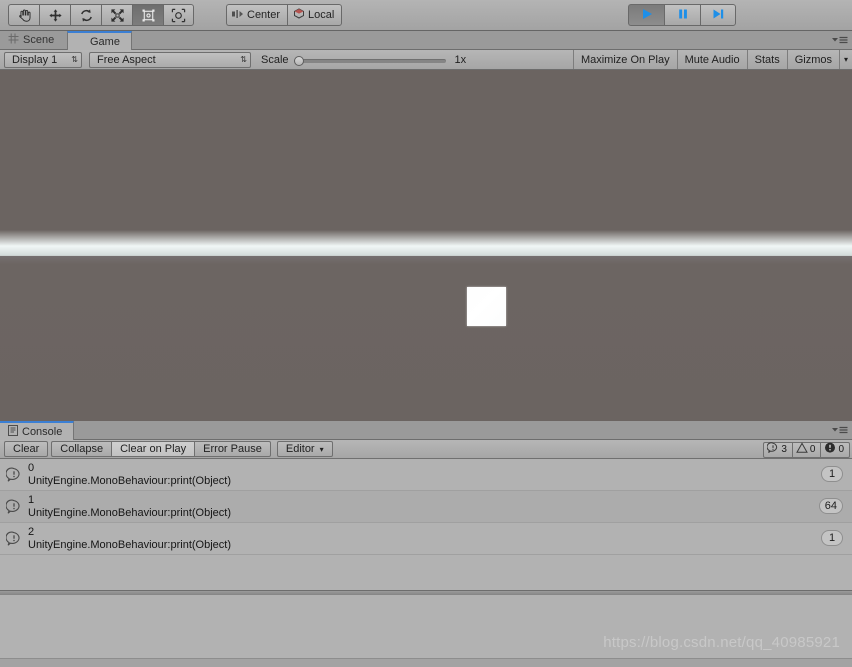  I want to click on error-icon, so click(830, 449).